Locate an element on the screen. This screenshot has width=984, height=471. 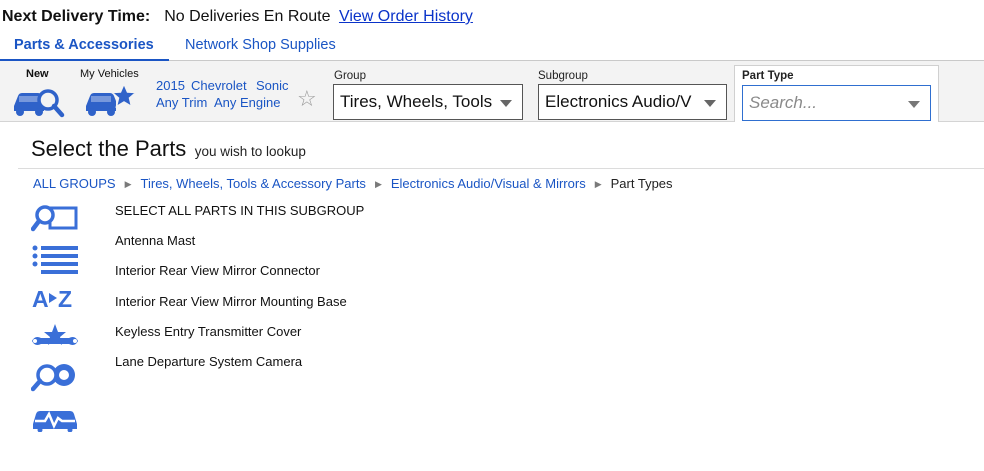
svg-text: A is located at coordinates (40, 299).